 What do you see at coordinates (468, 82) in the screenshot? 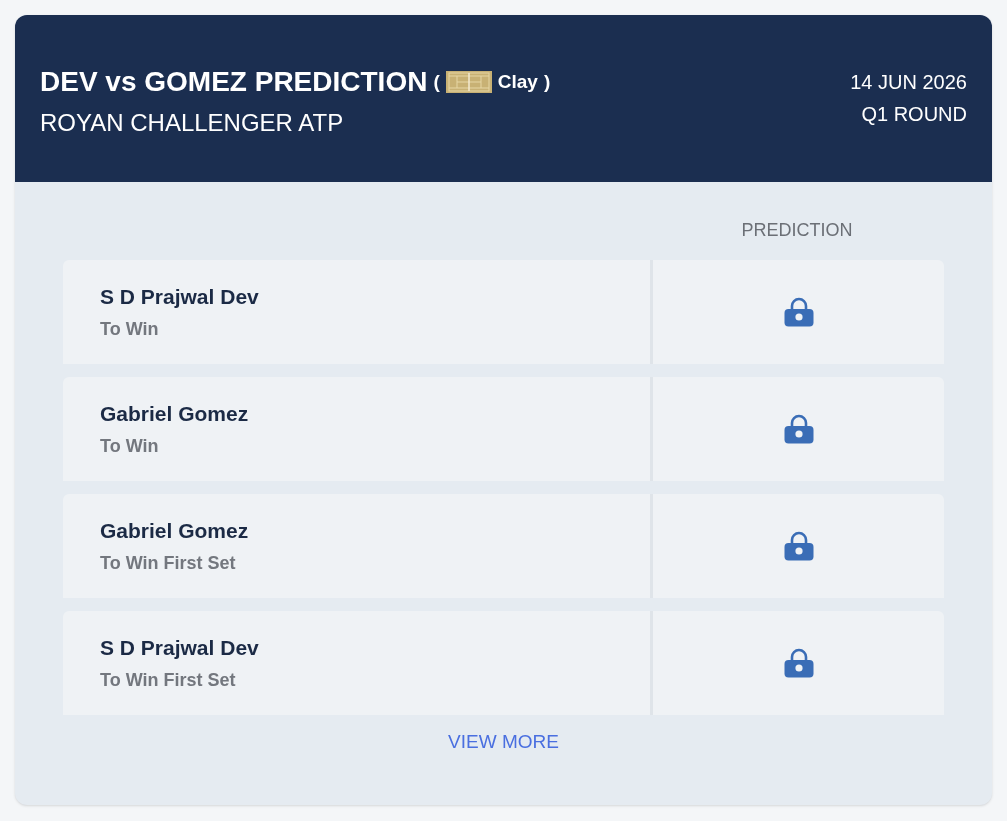
I see `clay-court-icon` at bounding box center [468, 82].